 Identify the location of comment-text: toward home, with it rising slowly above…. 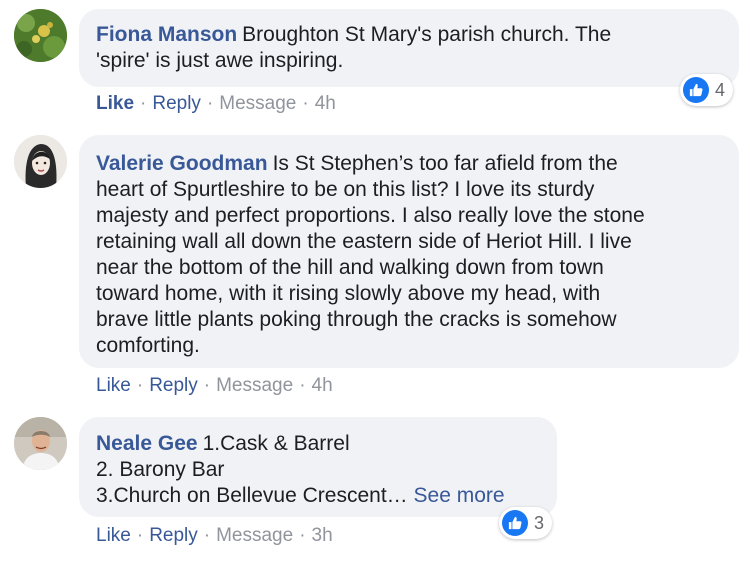
(348, 293).